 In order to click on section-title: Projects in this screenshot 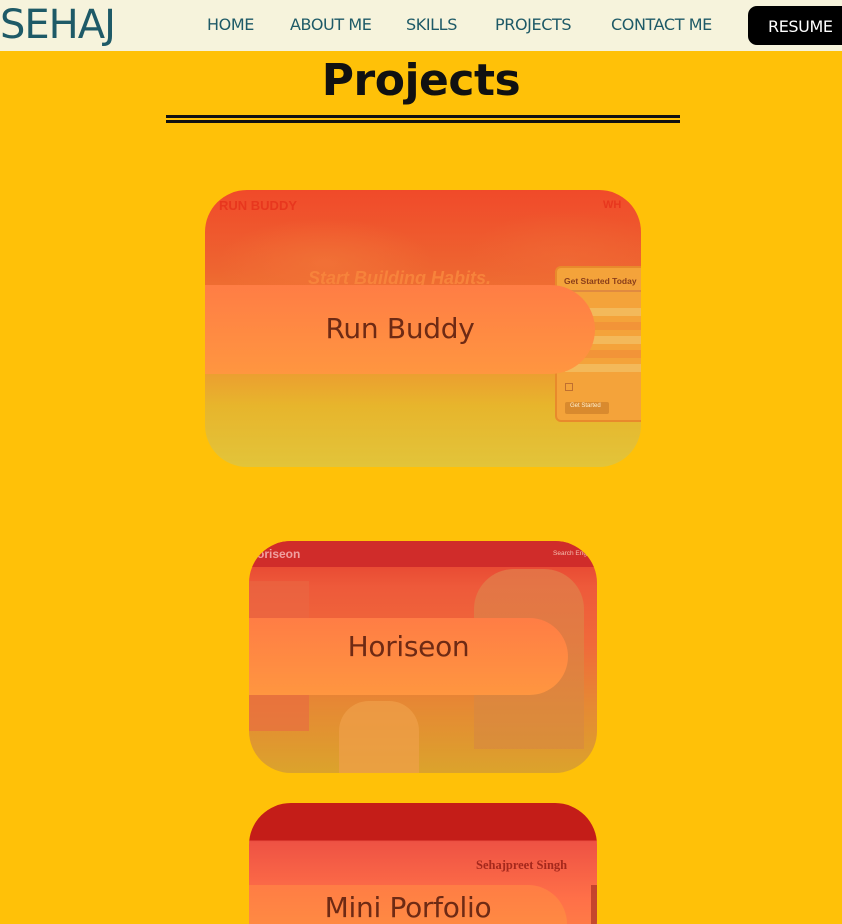, I will do `click(421, 80)`.